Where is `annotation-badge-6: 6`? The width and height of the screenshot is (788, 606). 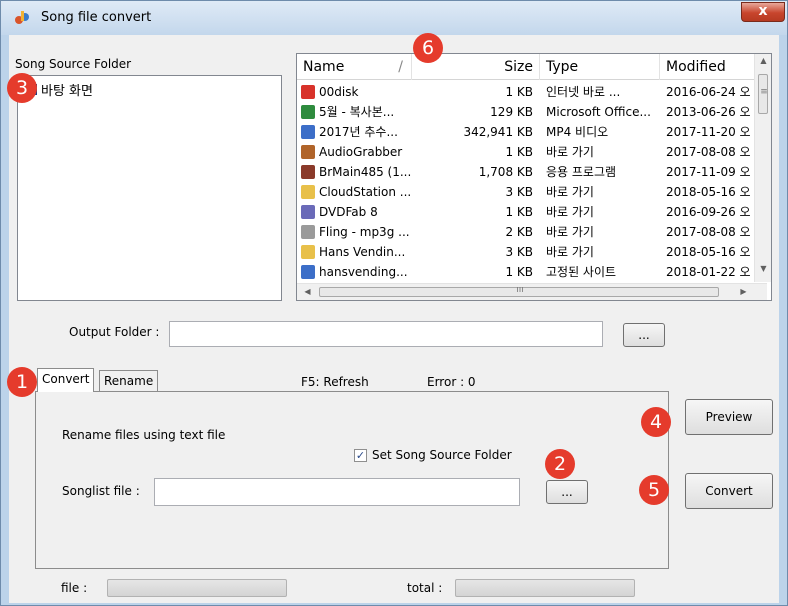 annotation-badge-6: 6 is located at coordinates (428, 48).